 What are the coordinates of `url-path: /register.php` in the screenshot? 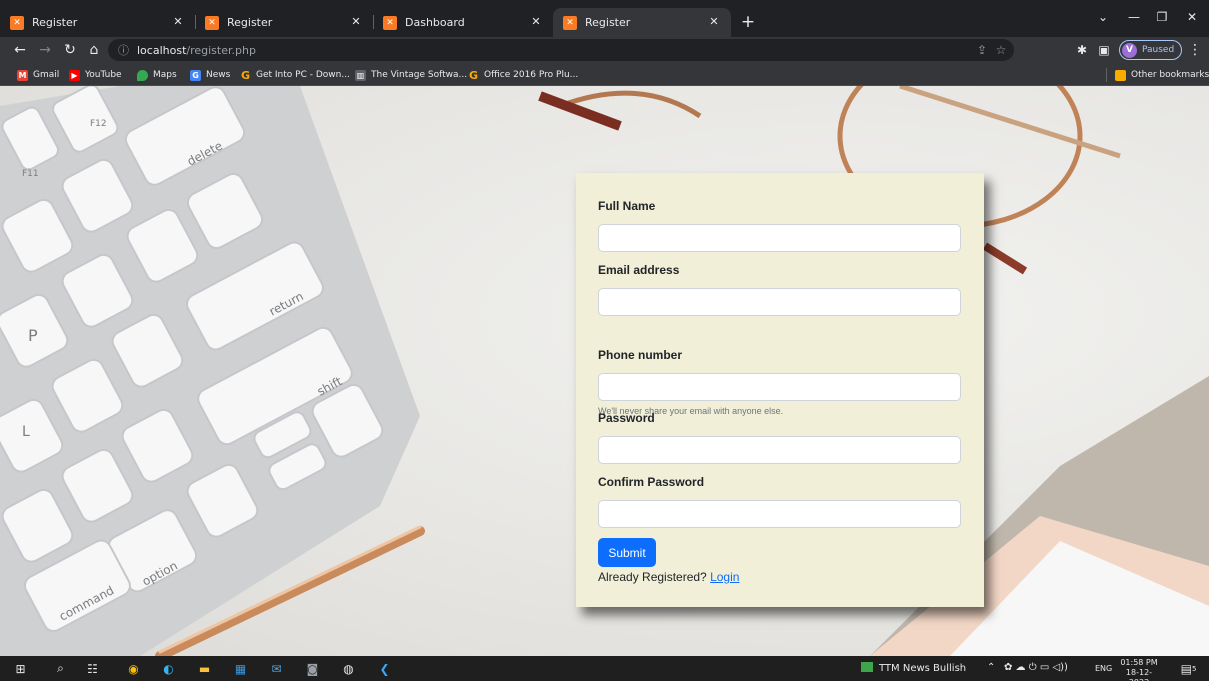 It's located at (221, 50).